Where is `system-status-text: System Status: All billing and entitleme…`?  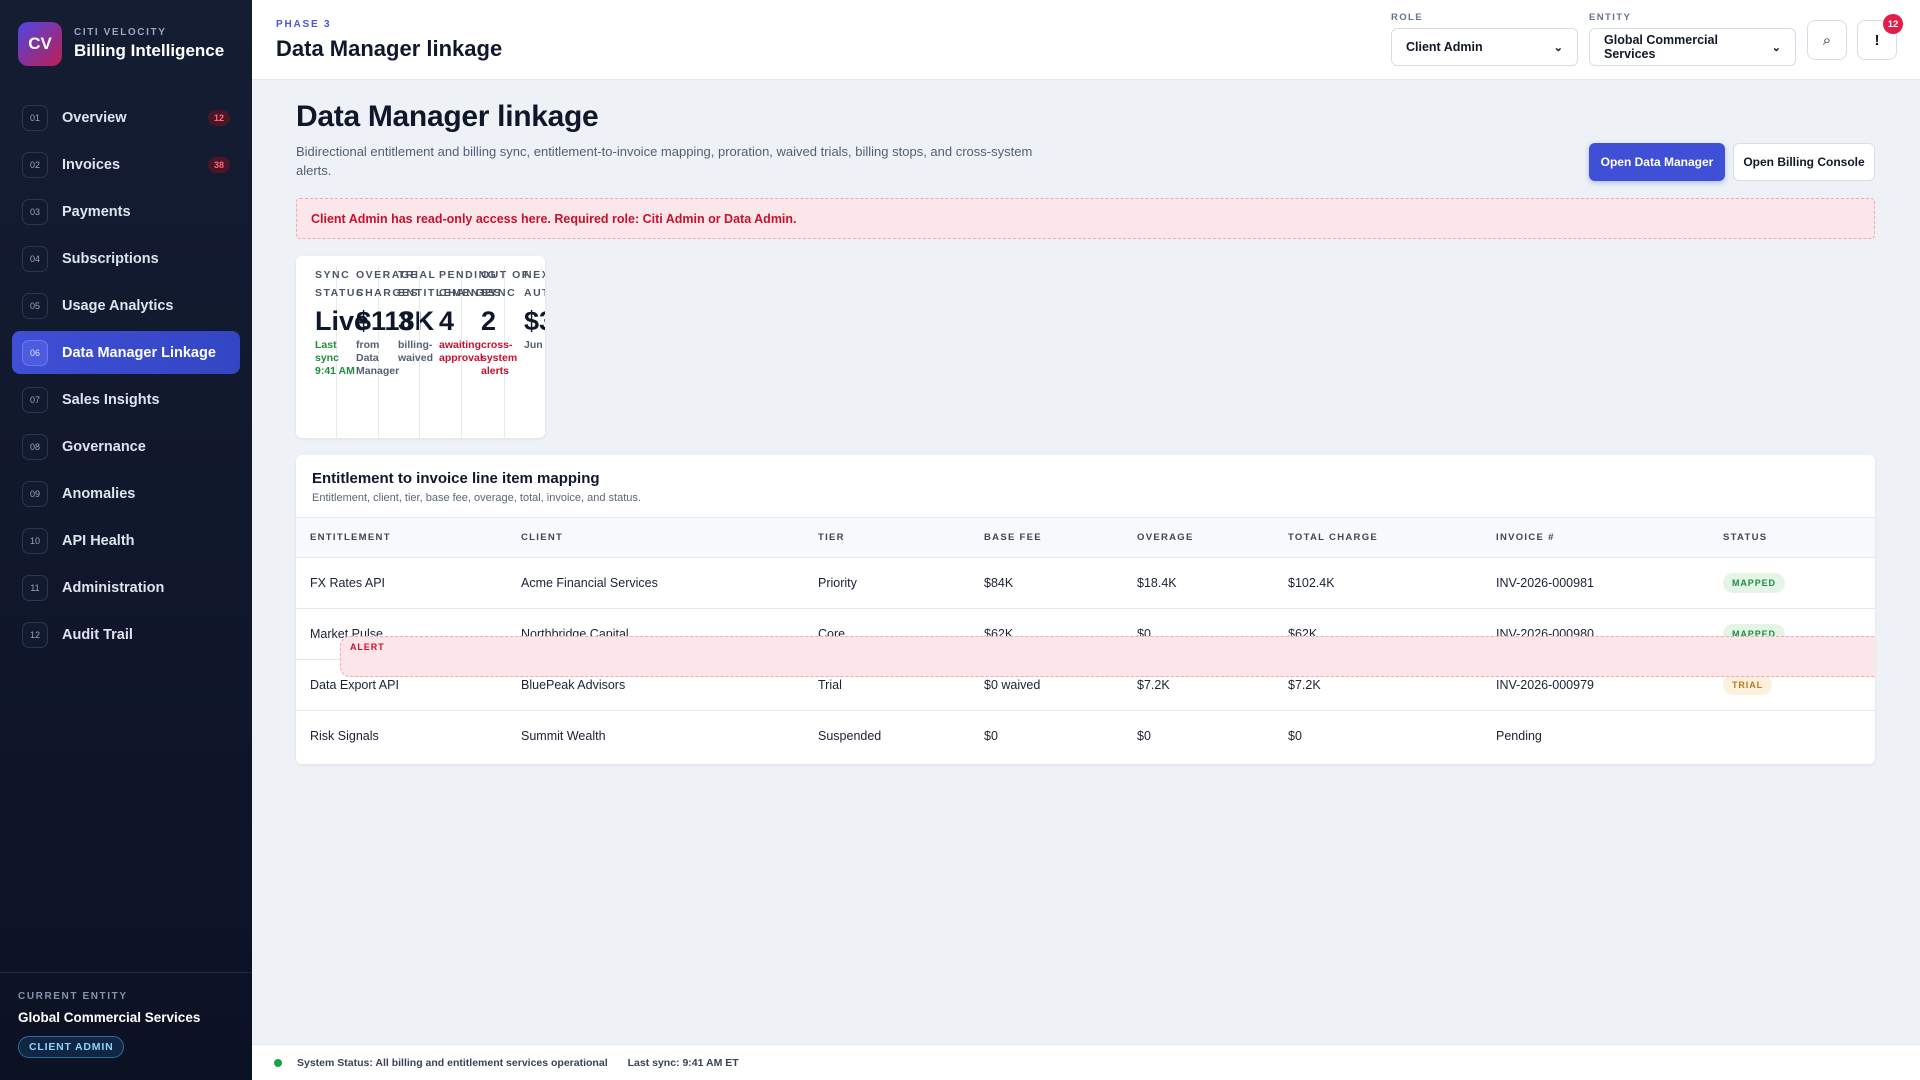
system-status-text: System Status: All billing and entitleme… is located at coordinates (452, 1062).